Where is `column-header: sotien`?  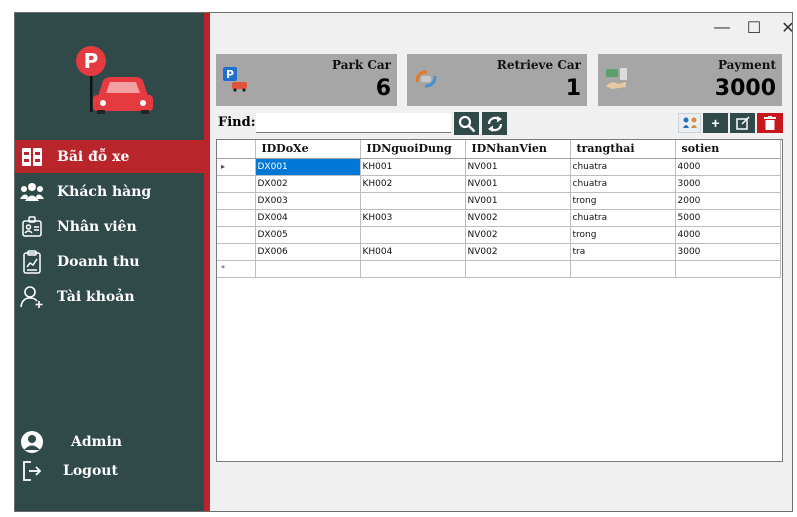 column-header: sotien is located at coordinates (728, 149).